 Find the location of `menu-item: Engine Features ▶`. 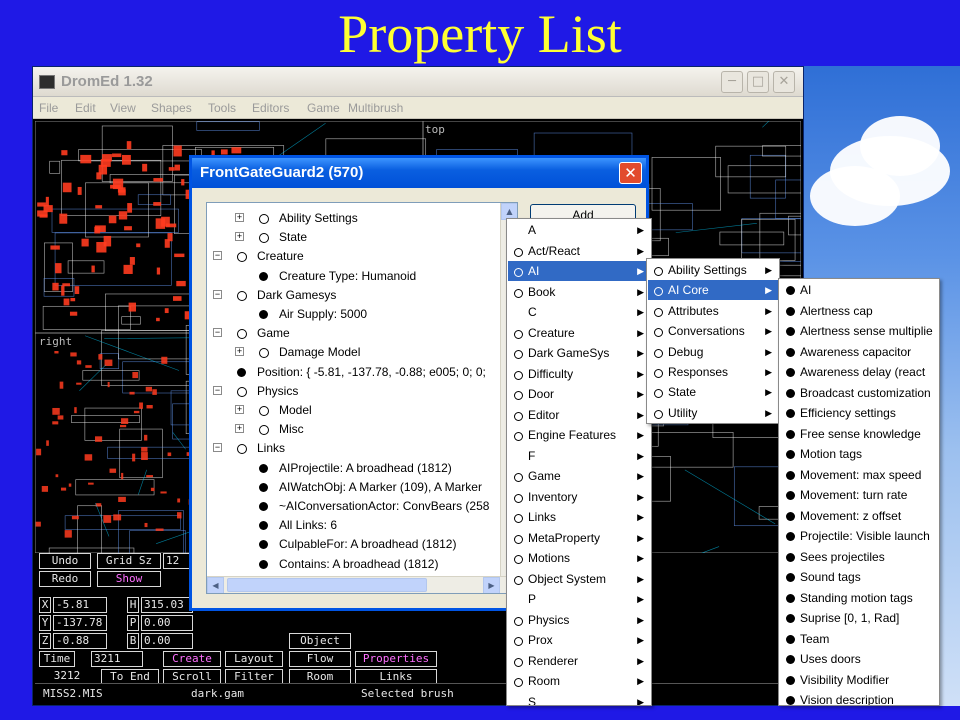

menu-item: Engine Features ▶ is located at coordinates (579, 435).